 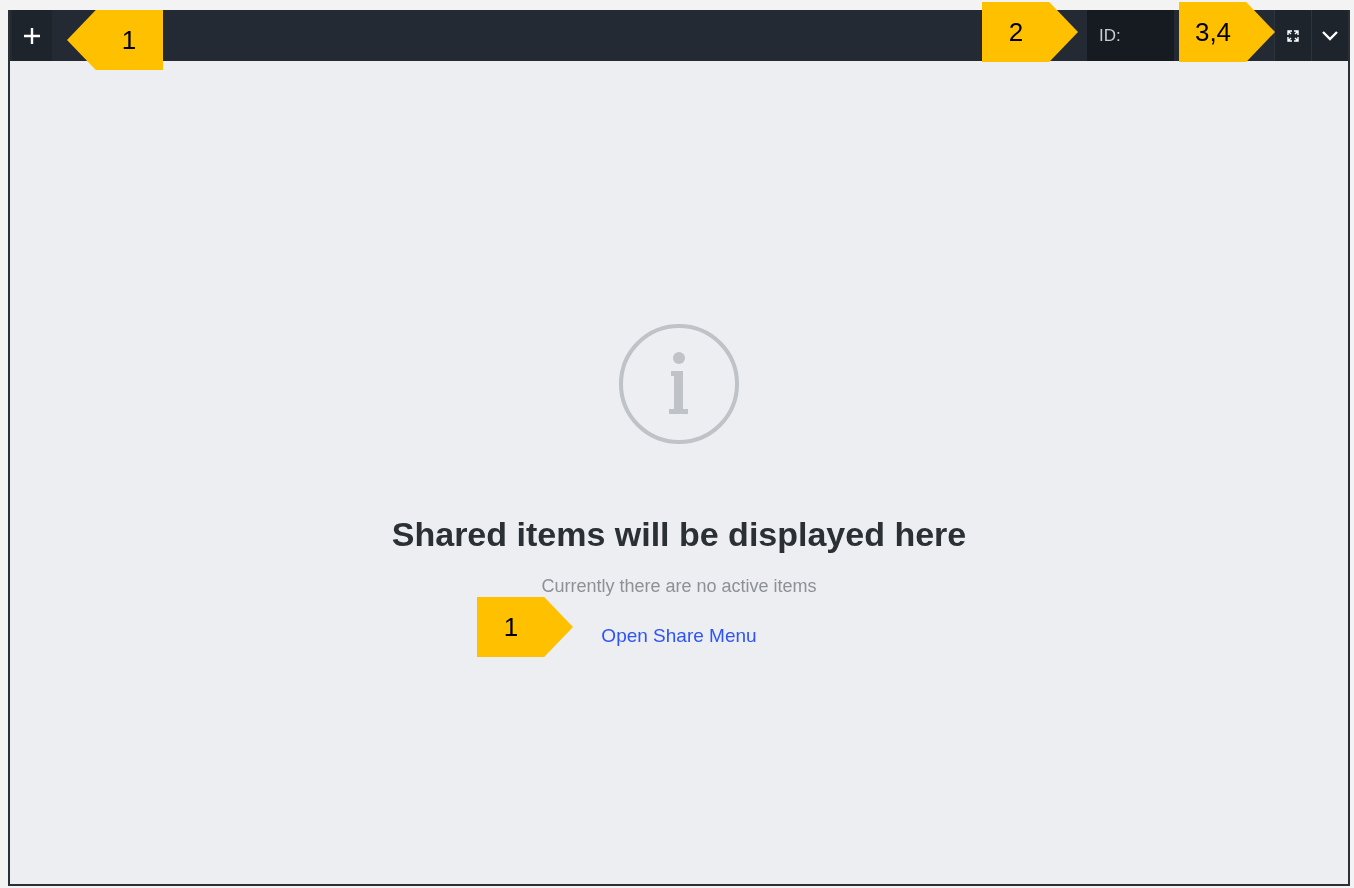 I want to click on callout-marker: 3,4, so click(x=1227, y=32).